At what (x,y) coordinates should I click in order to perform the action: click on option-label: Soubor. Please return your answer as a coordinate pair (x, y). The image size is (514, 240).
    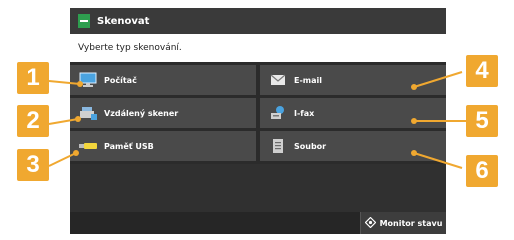
    Looking at the image, I should click on (310, 146).